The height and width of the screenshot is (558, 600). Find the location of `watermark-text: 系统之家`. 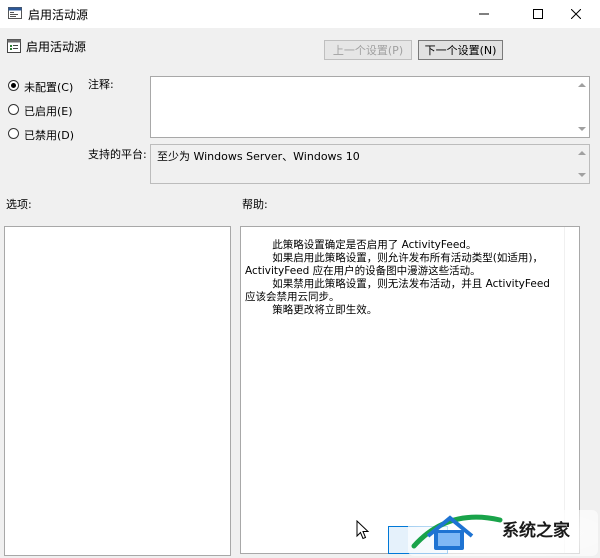

watermark-text: 系统之家 is located at coordinates (536, 531).